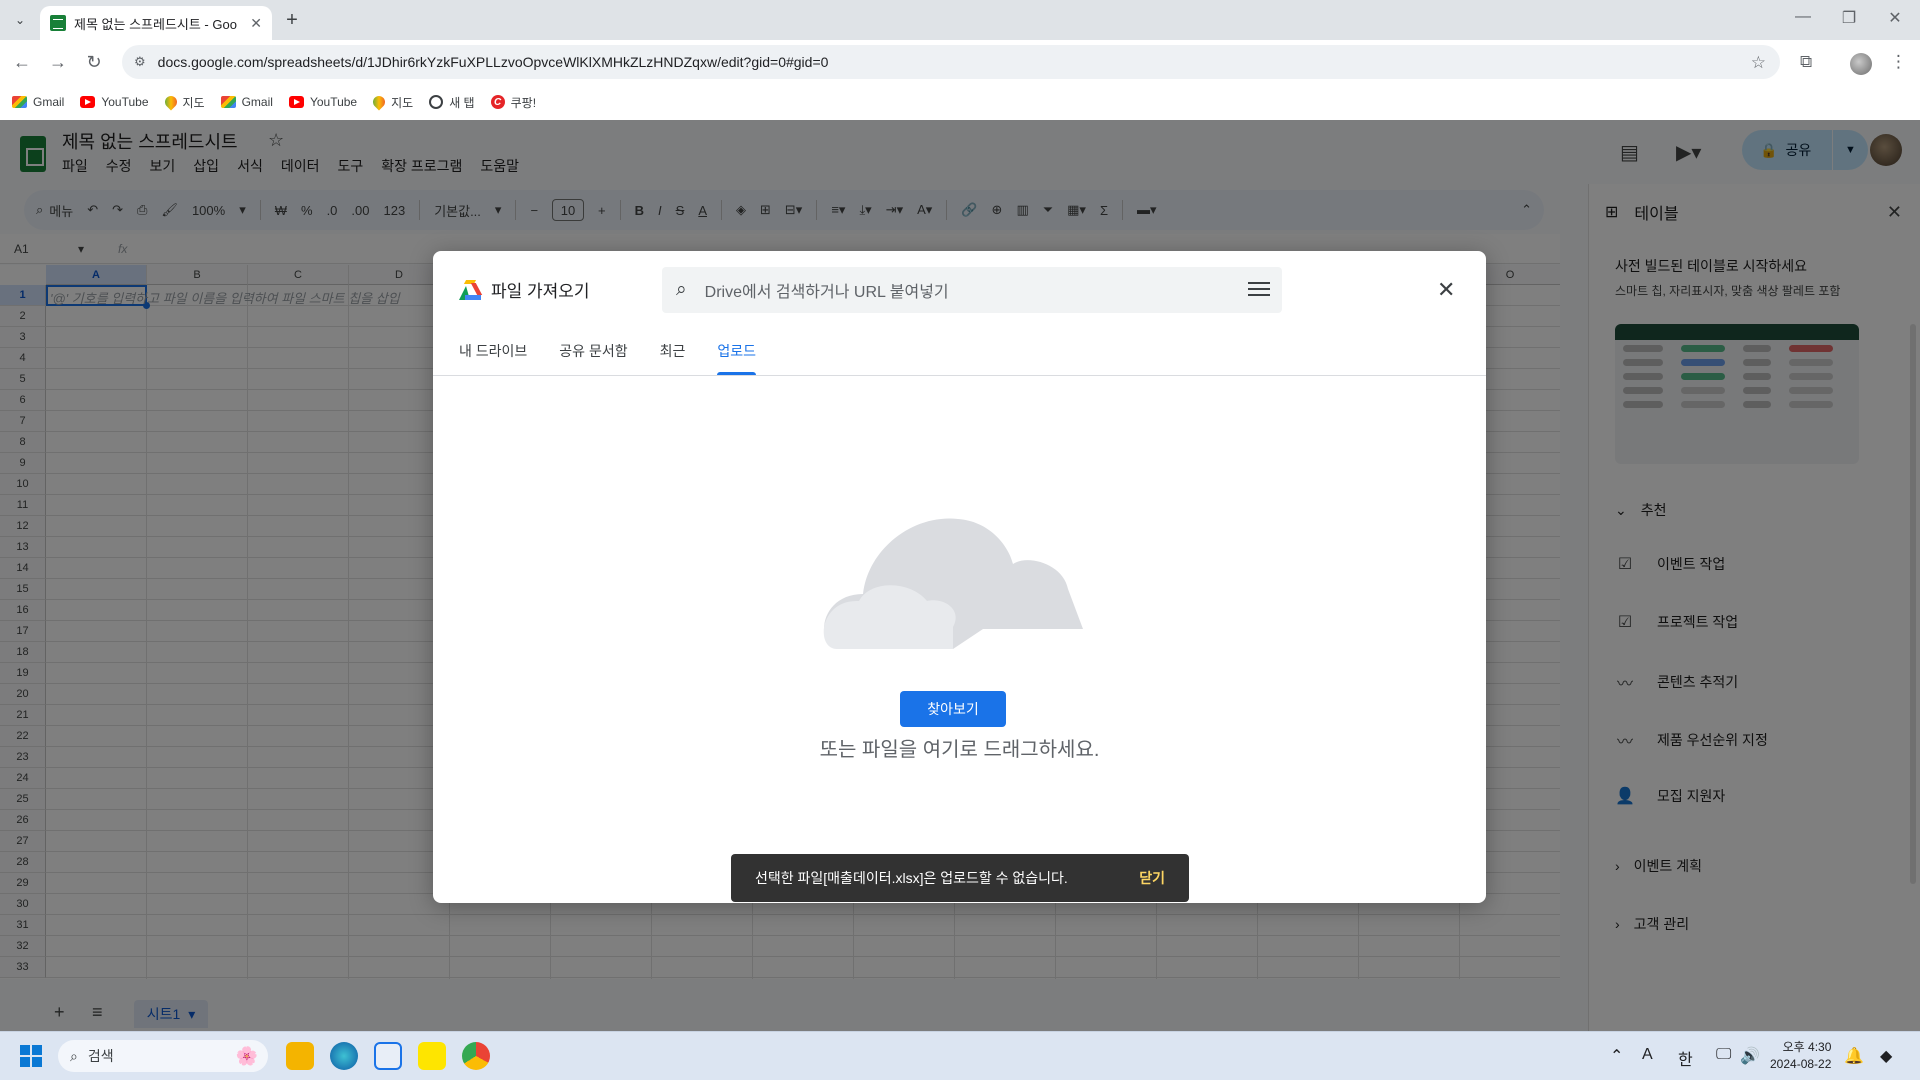 The height and width of the screenshot is (1080, 1920). I want to click on dialog-tabs: 내 드라이브 공유 문서함 최근 업로드, so click(607, 358).